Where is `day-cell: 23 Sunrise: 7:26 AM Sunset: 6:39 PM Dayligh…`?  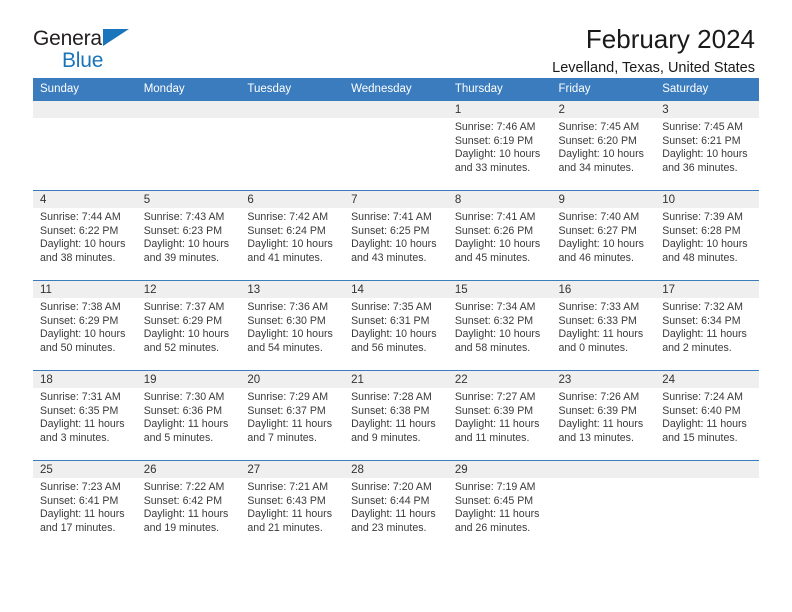
day-cell: 23 Sunrise: 7:26 AM Sunset: 6:39 PM Dayligh… is located at coordinates (603, 415).